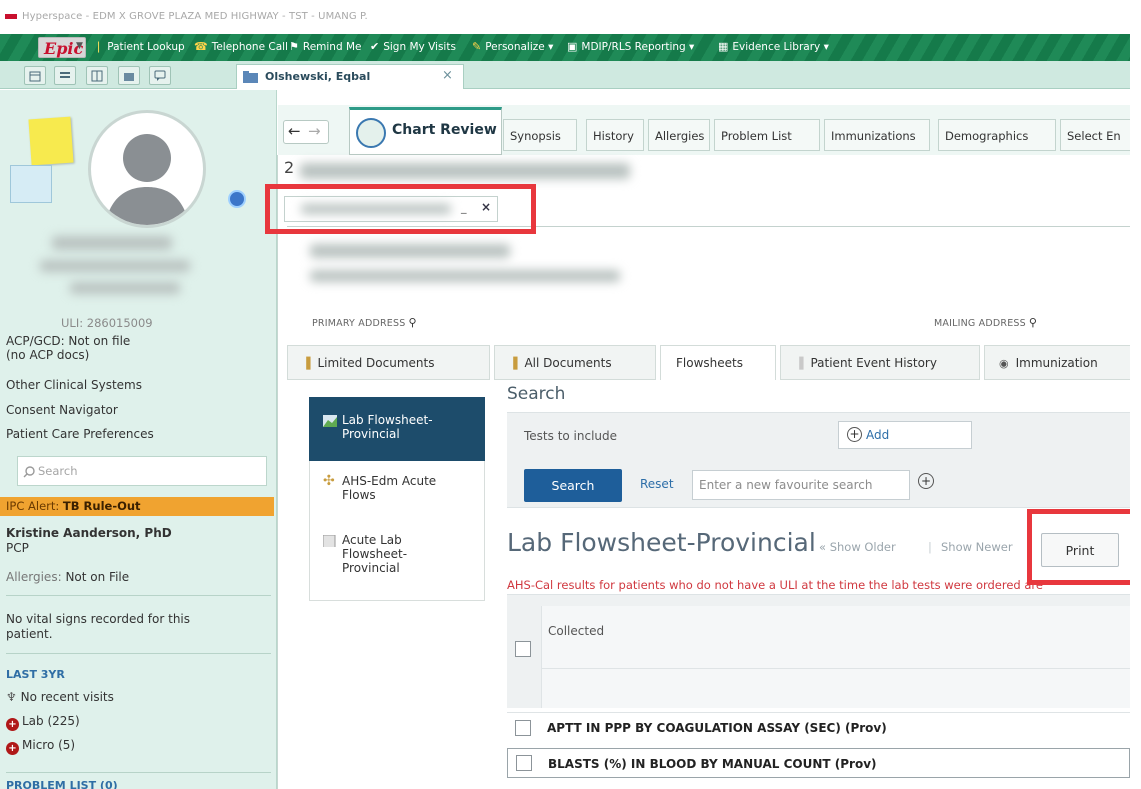 This screenshot has width=1141, height=789. What do you see at coordinates (43, 722) in the screenshot?
I see `lab-results-item: + Lab (225)` at bounding box center [43, 722].